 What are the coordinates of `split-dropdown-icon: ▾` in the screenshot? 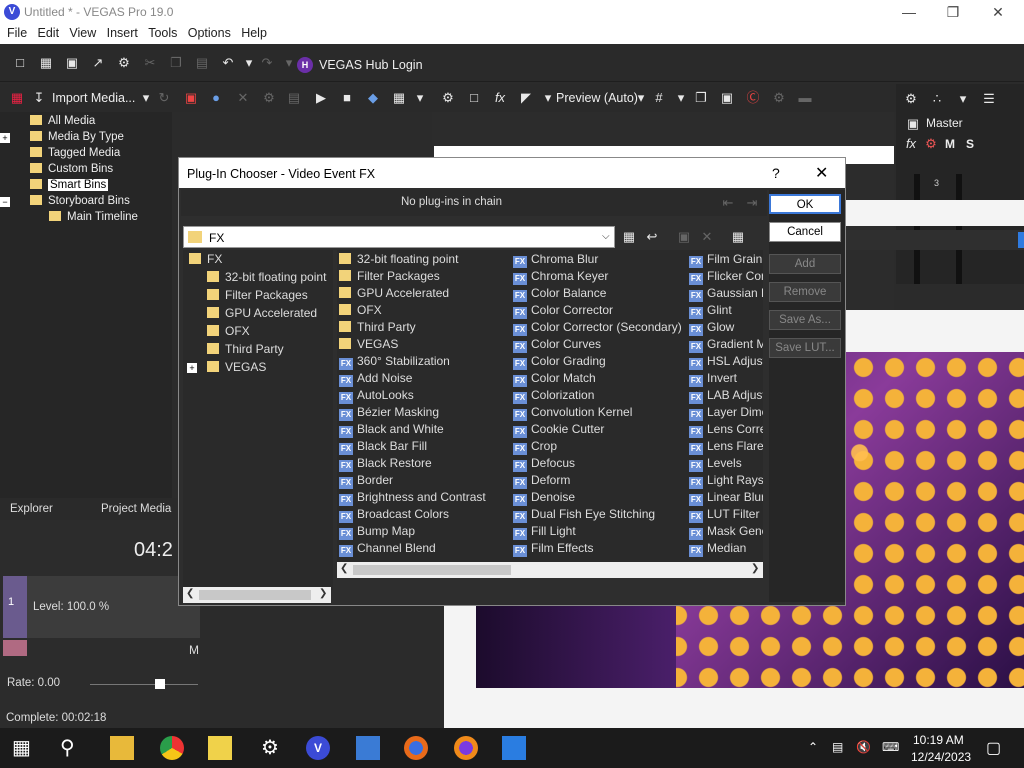 It's located at (548, 98).